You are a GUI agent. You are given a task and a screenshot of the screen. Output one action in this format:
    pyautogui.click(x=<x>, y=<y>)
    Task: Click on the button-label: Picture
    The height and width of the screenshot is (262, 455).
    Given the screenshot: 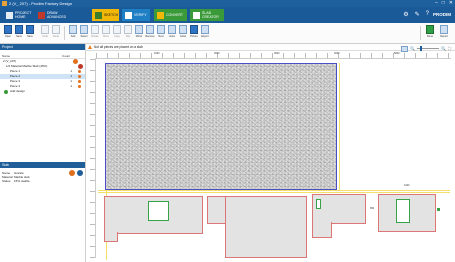 What is the action you would take?
    pyautogui.click(x=194, y=36)
    